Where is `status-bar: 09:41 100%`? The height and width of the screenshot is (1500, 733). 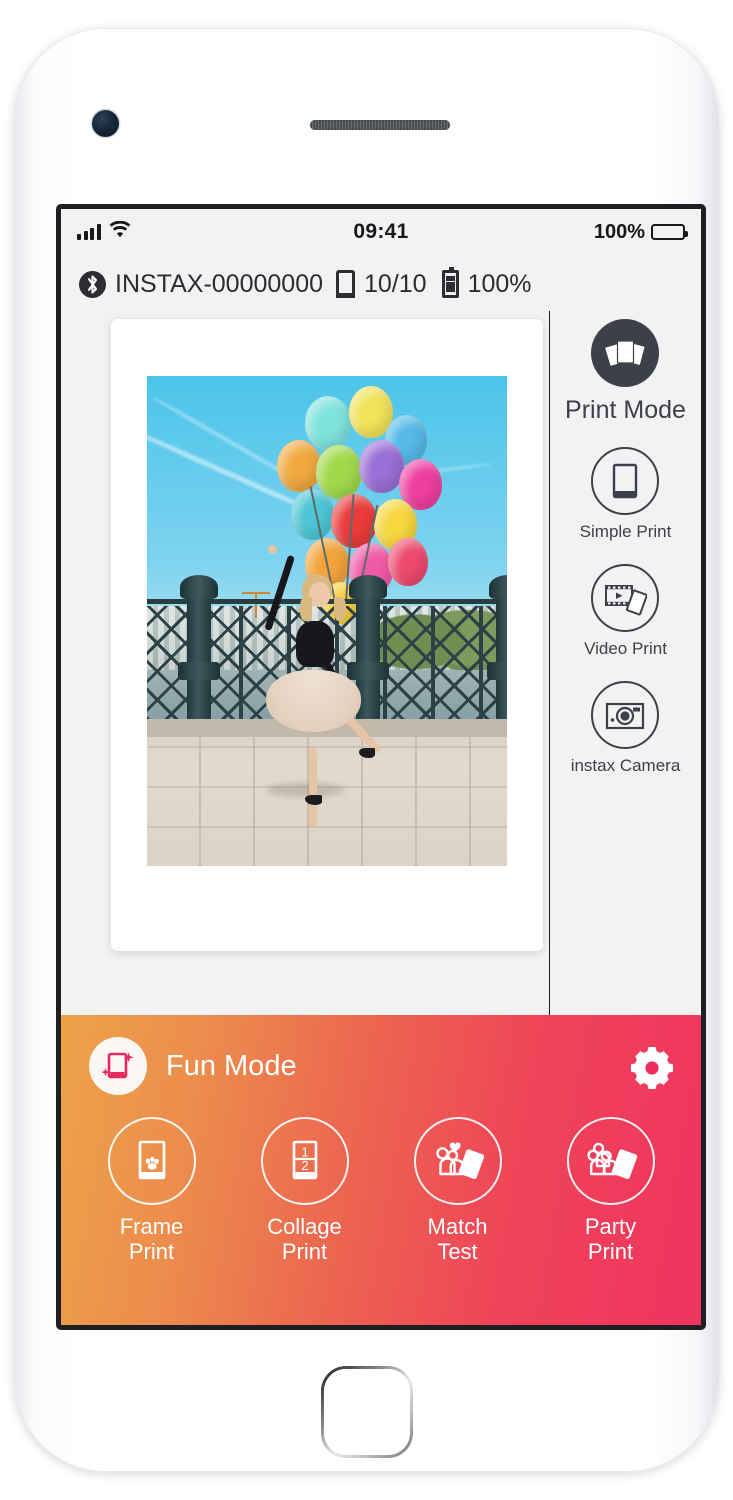
status-bar: 09:41 100% is located at coordinates (381, 232).